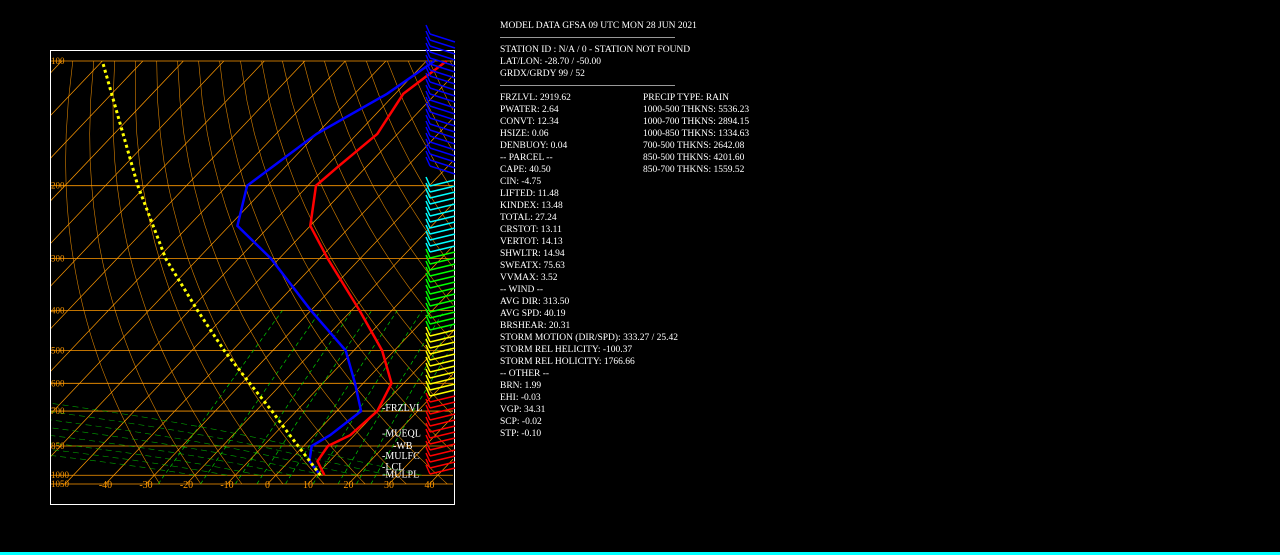  What do you see at coordinates (567, 362) in the screenshot?
I see `param-left-line: STORM REL HOLICITY: 1766.66` at bounding box center [567, 362].